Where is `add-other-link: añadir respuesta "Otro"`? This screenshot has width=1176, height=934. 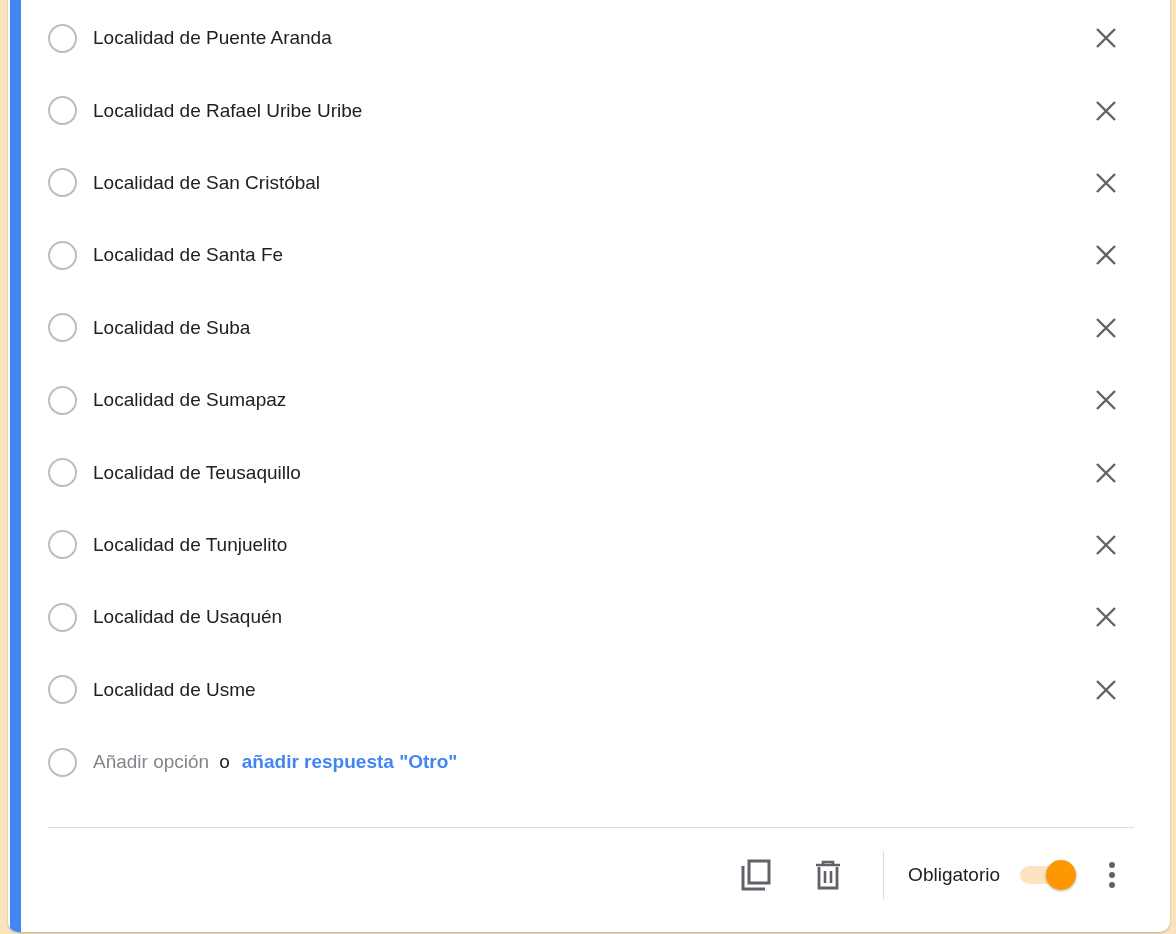
add-other-link: añadir respuesta "Otro" is located at coordinates (349, 762).